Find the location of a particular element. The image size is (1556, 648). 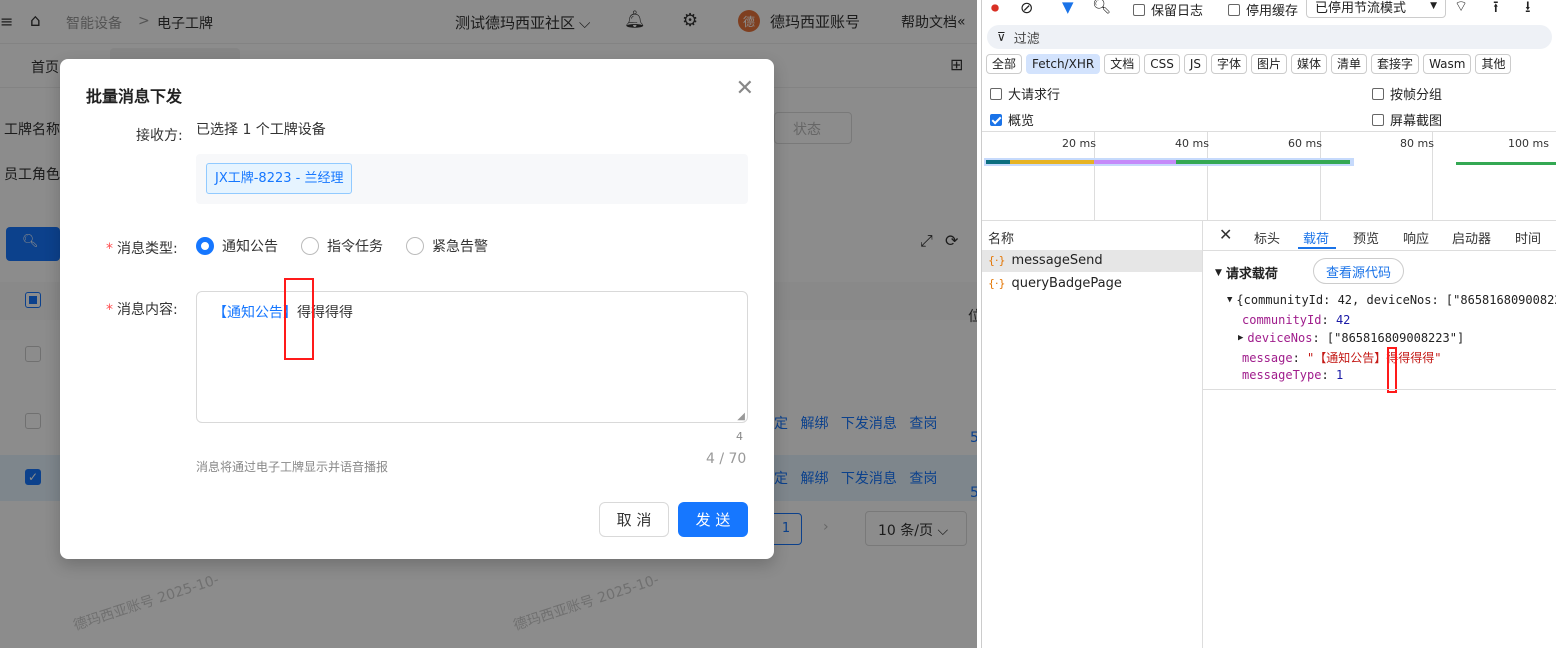

request-row-query-badge-page: {·} queryBadgePage is located at coordinates (1055, 283).